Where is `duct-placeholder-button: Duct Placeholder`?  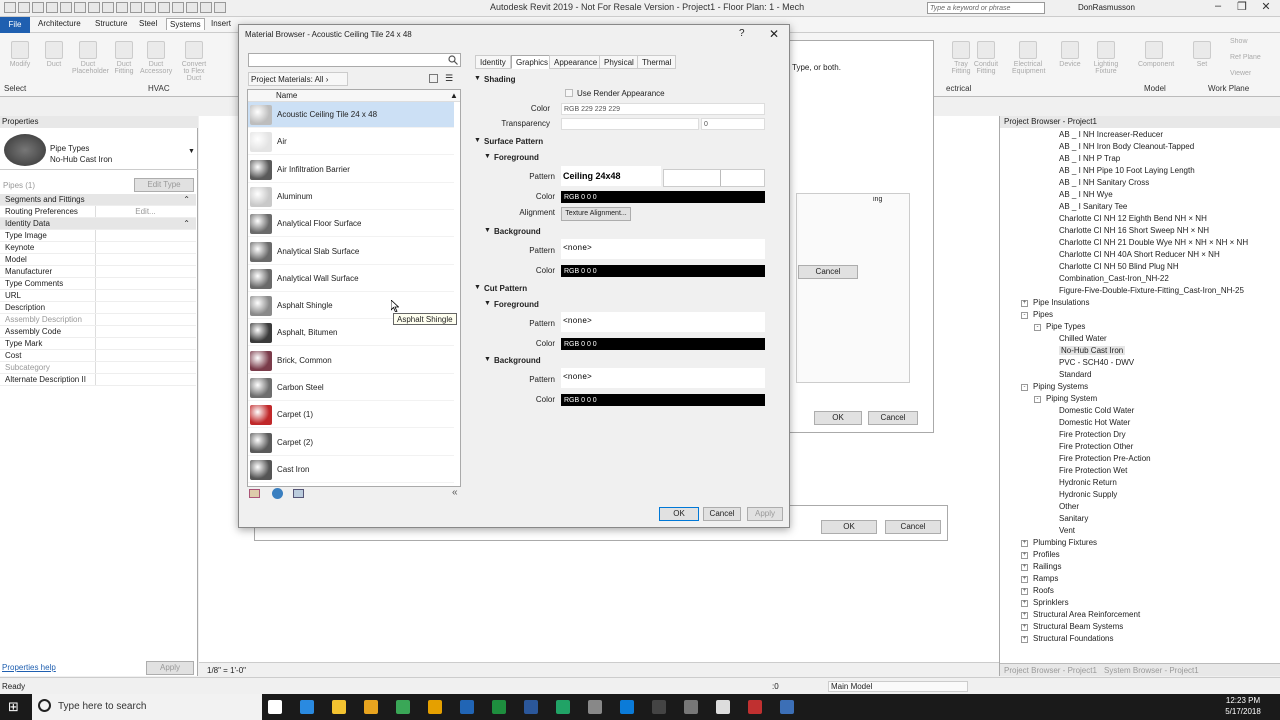
duct-placeholder-button: Duct Placeholder is located at coordinates (90, 58).